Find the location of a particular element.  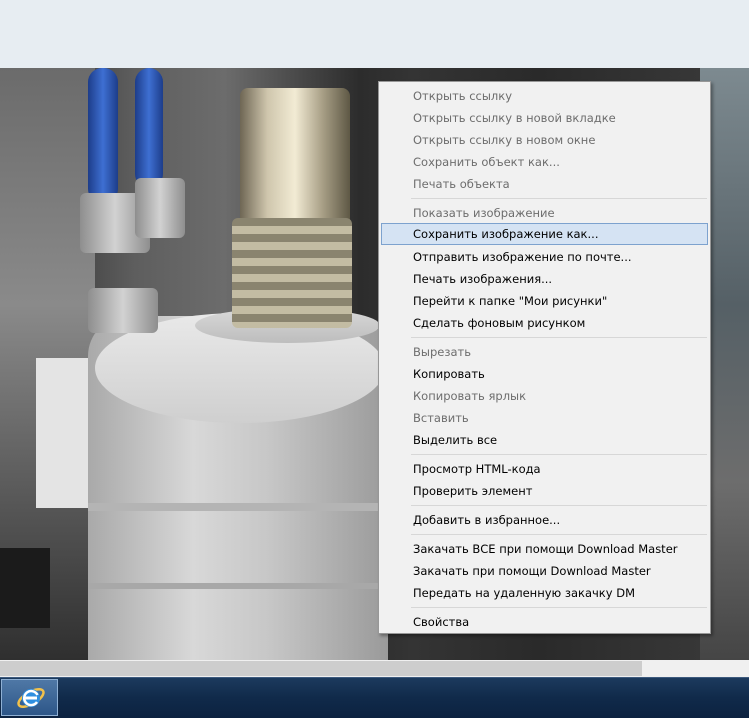

menu-item-show-picture: Показать изображение is located at coordinates (544, 213).